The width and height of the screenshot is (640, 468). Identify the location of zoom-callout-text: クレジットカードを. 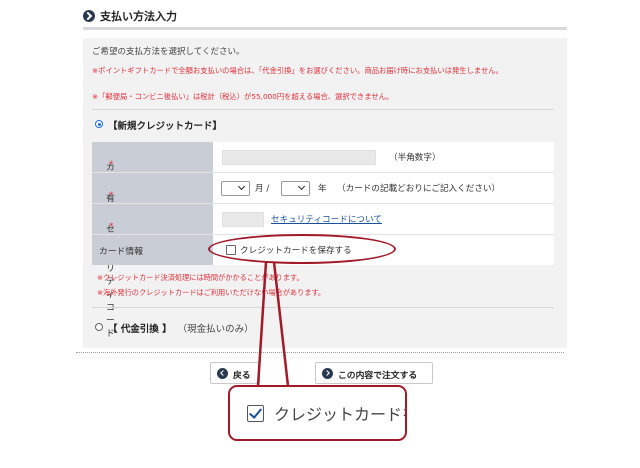
(339, 414).